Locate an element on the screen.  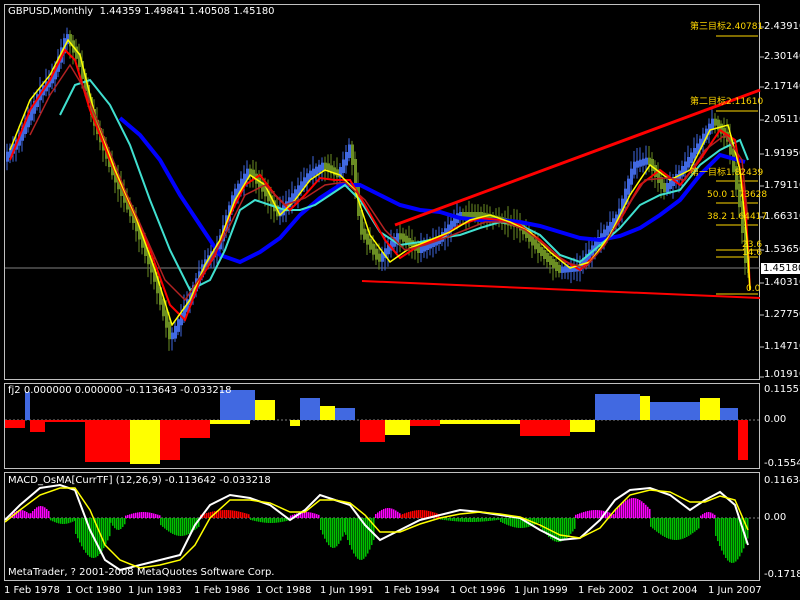
fib-label: 50.0 1.73628 is located at coordinates (737, 195).